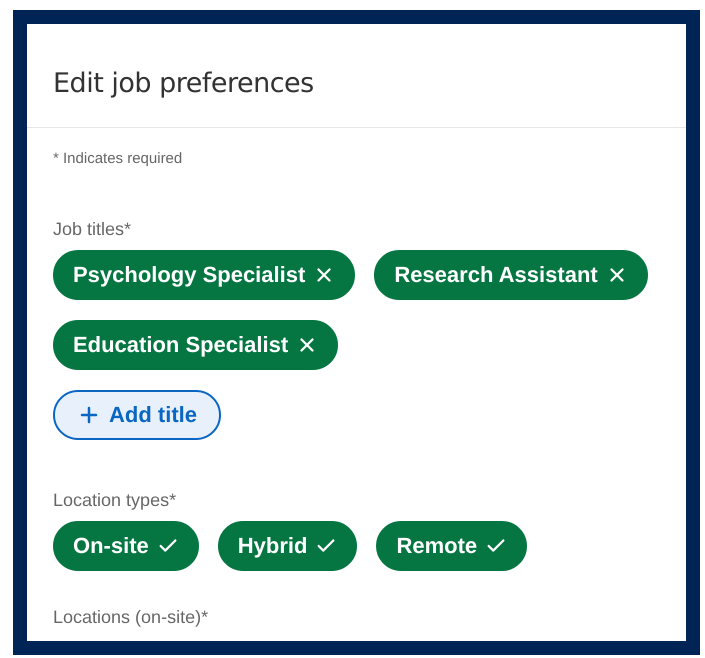 The height and width of the screenshot is (658, 705). I want to click on dialog-title: Edit job preferences, so click(184, 83).